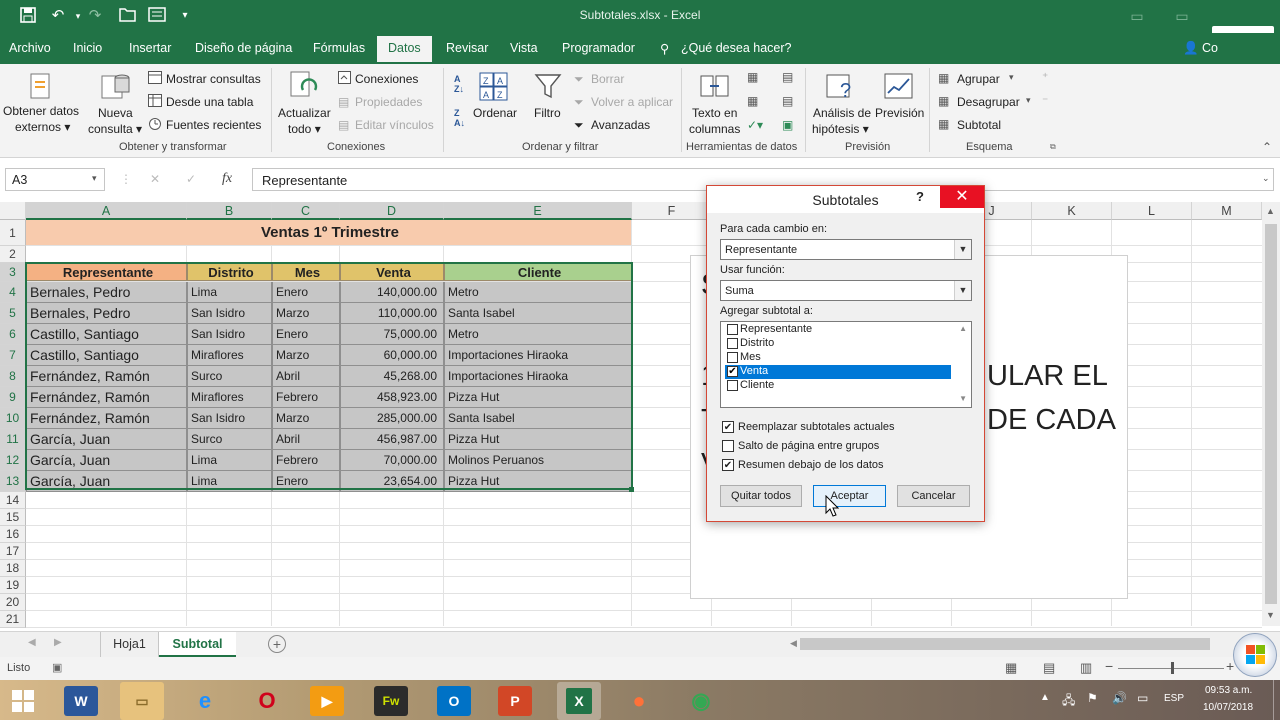 Image resolution: width=1280 pixels, height=720 pixels. What do you see at coordinates (116, 86) in the screenshot?
I see `new-query-icon` at bounding box center [116, 86].